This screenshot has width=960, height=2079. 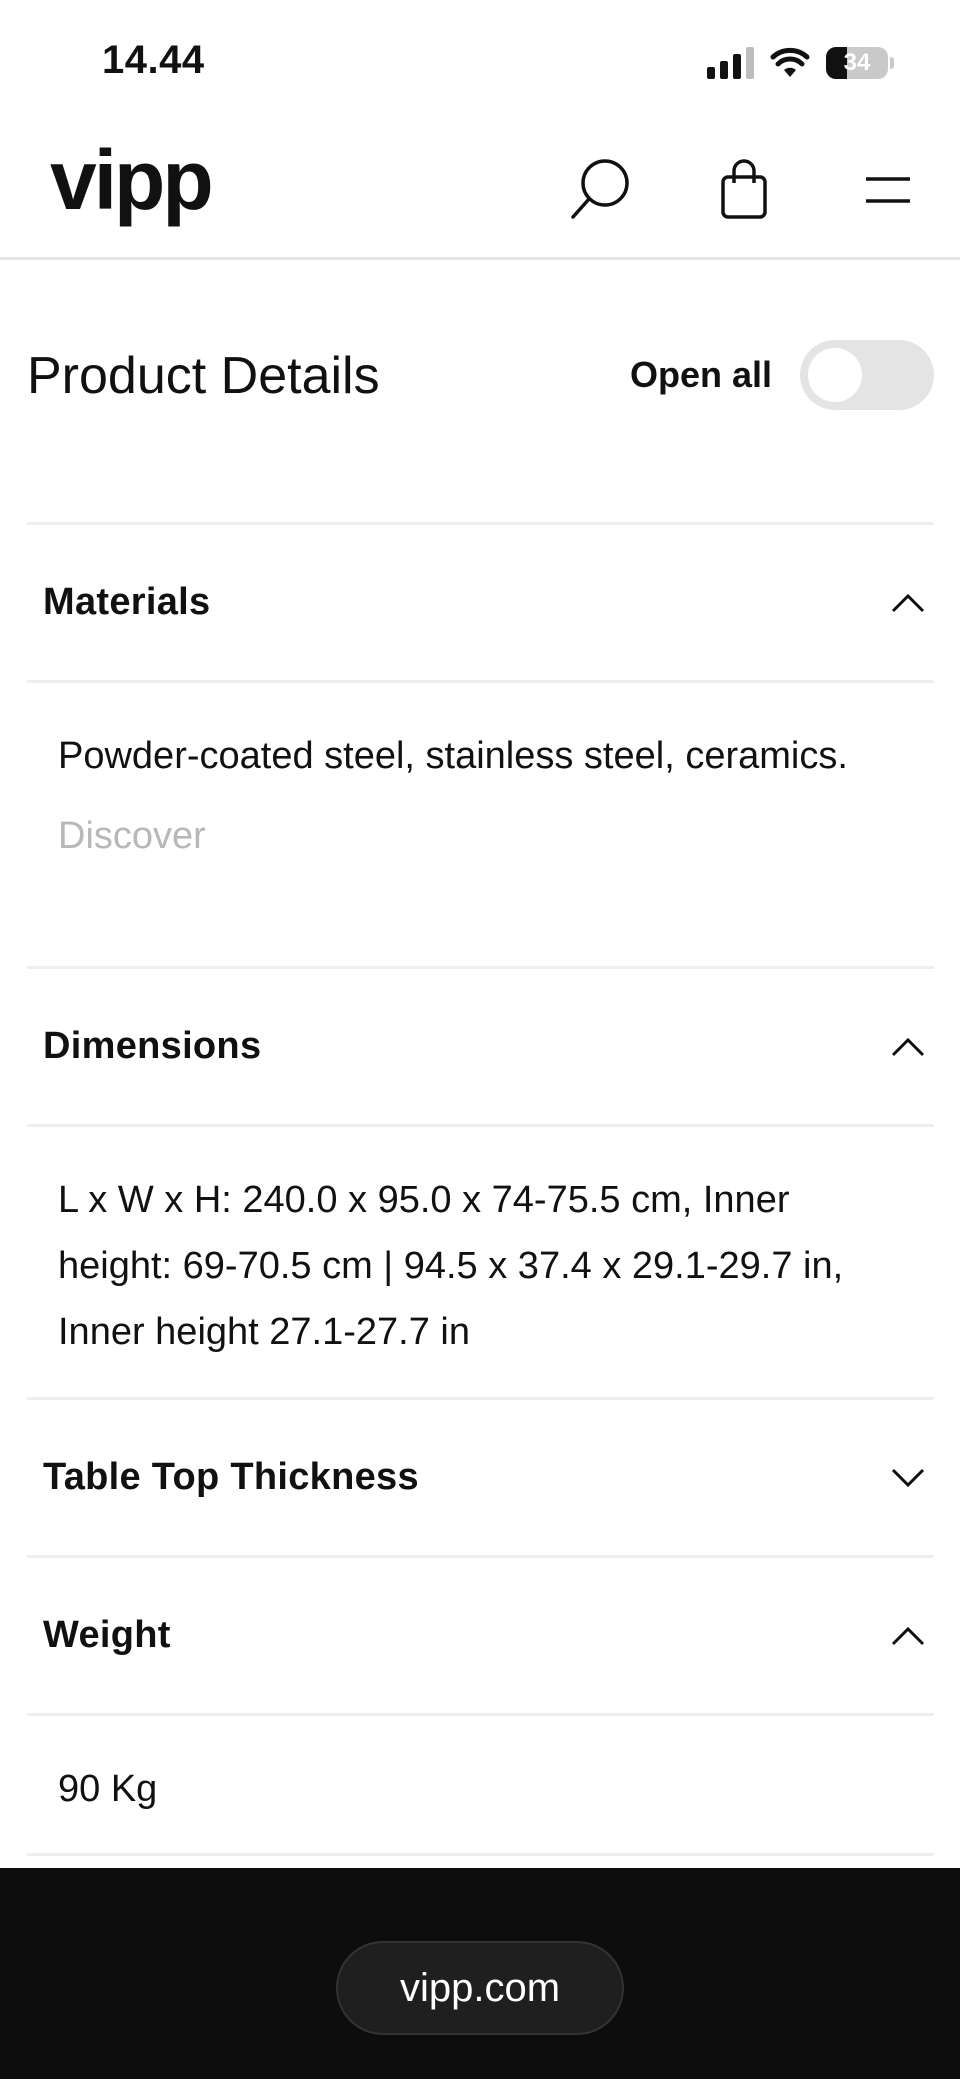 I want to click on accordion-section-table-top-thickness: Table Top Thickness, so click(x=480, y=1476).